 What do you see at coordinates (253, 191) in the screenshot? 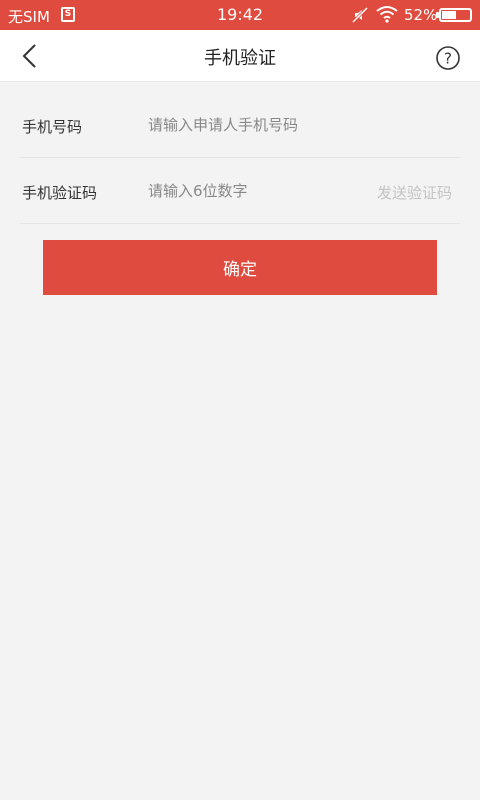
I see `code-input` at bounding box center [253, 191].